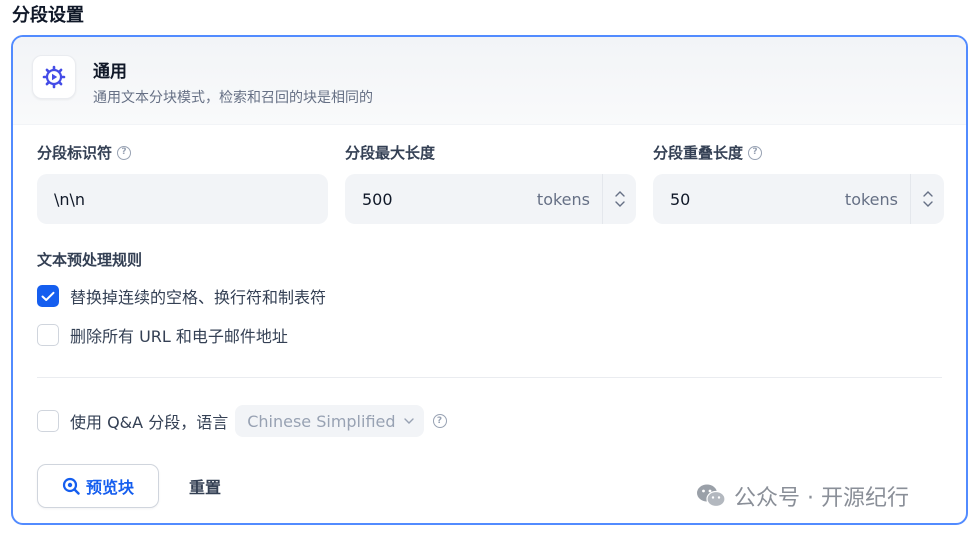 Image resolution: width=978 pixels, height=535 pixels. I want to click on language-select: Chinese Simplified, so click(329, 421).